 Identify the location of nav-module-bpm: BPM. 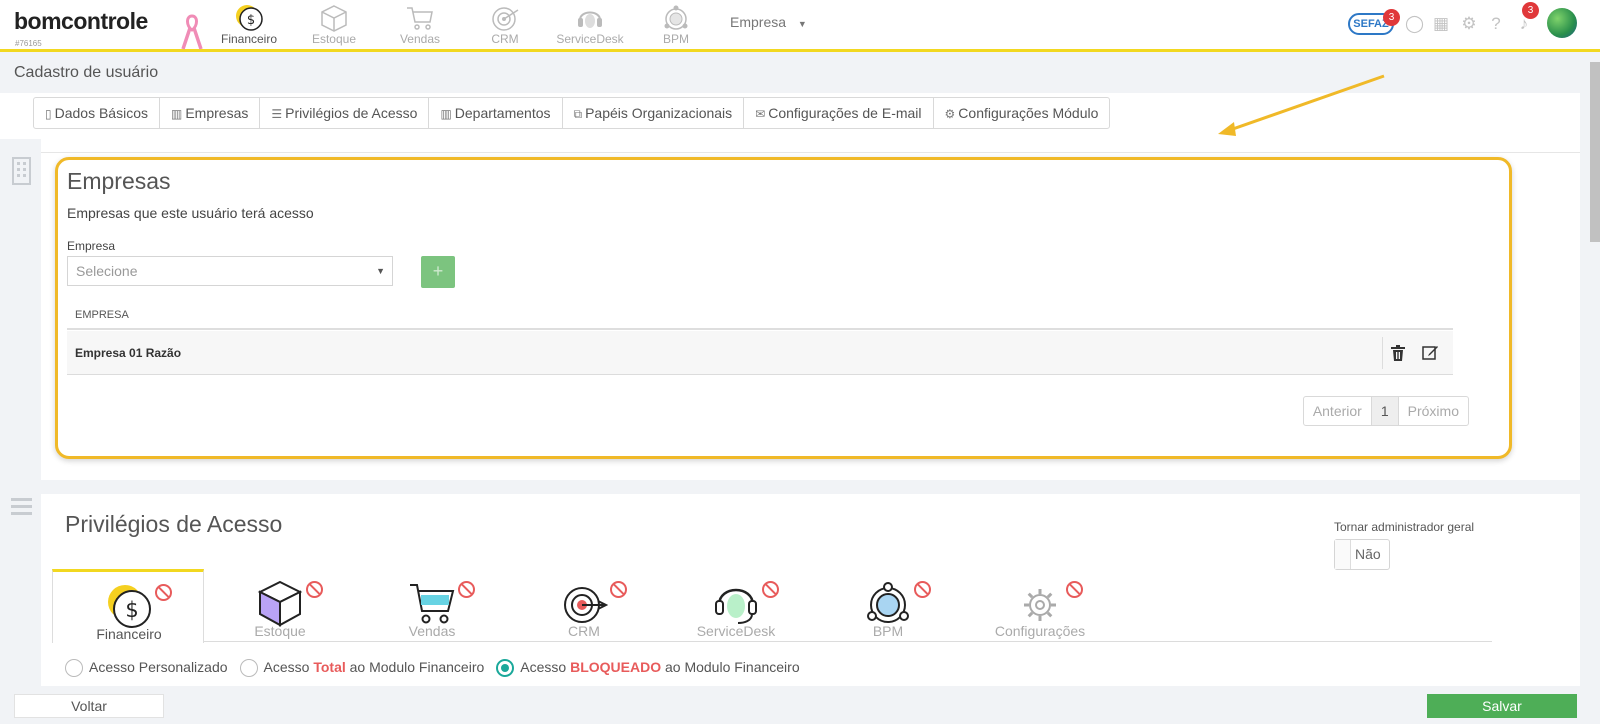
(676, 25).